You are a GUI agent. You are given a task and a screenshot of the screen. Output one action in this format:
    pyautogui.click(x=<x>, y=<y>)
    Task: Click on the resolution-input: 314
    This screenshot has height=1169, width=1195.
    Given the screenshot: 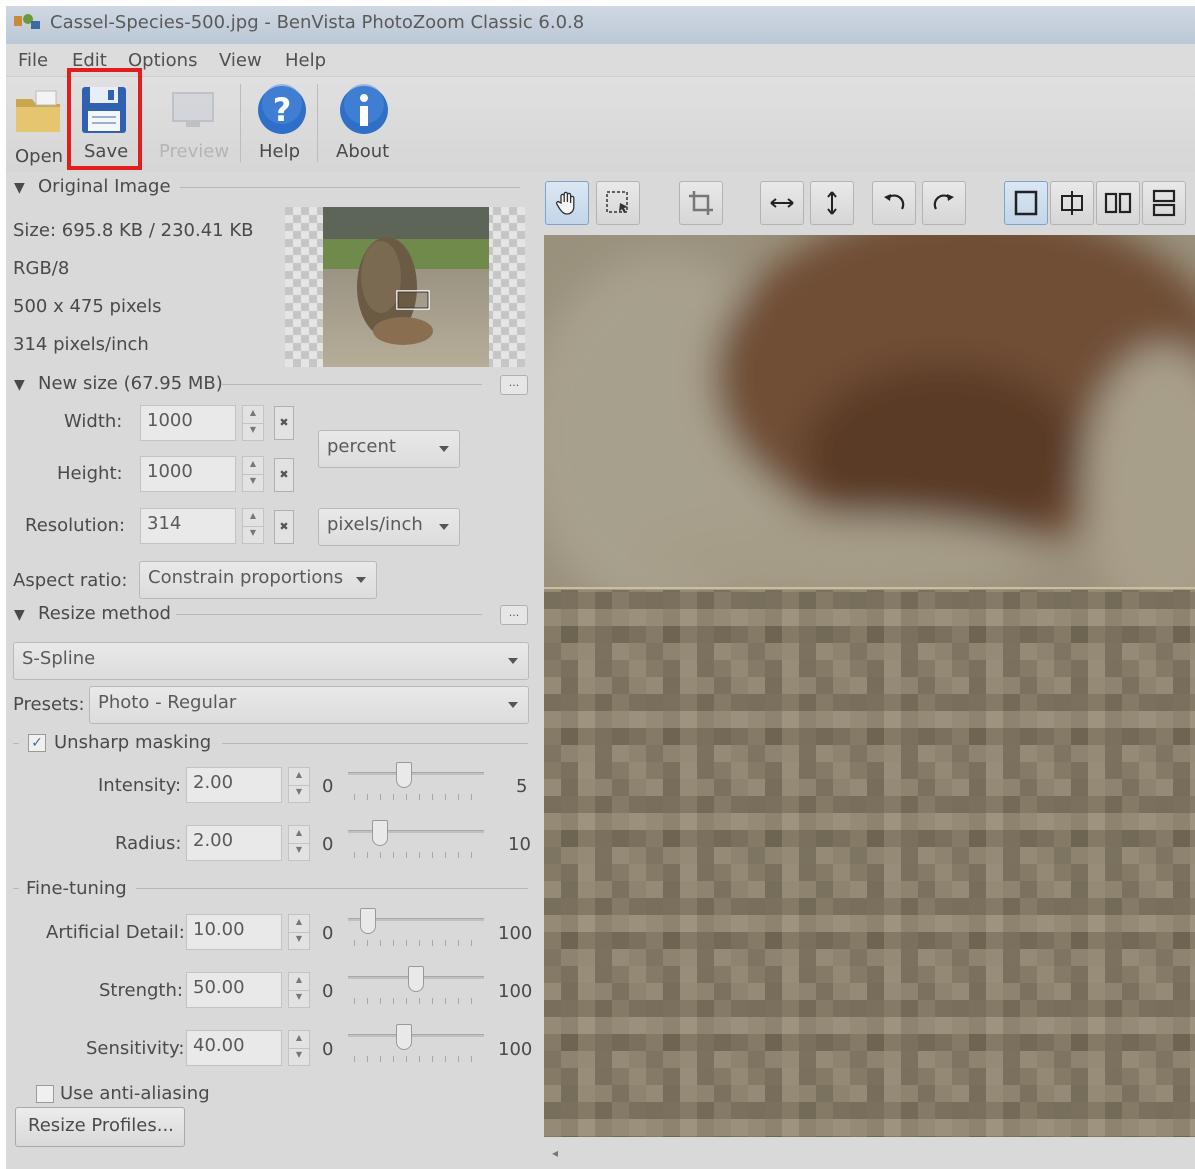 What is the action you would take?
    pyautogui.click(x=188, y=526)
    